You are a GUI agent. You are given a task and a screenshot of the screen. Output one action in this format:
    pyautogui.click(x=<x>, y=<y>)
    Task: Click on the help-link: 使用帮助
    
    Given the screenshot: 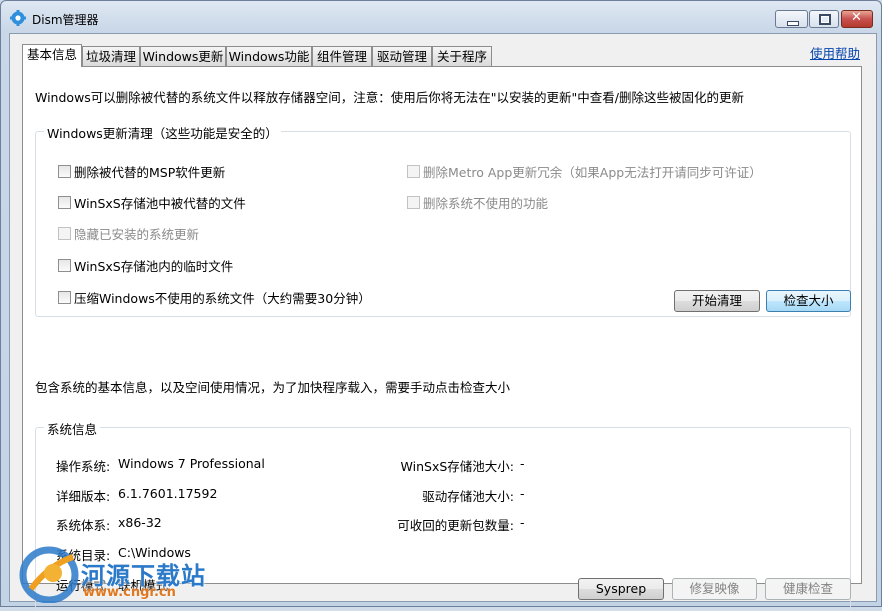 What is the action you would take?
    pyautogui.click(x=835, y=52)
    